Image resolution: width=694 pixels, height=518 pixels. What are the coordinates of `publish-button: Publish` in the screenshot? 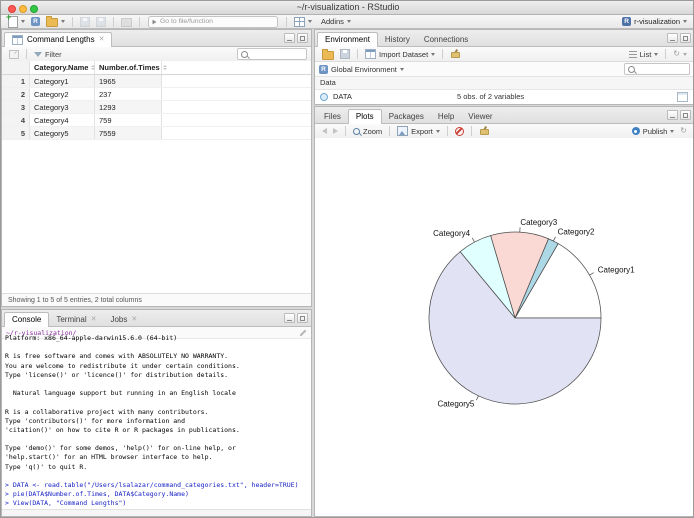 It's located at (653, 131).